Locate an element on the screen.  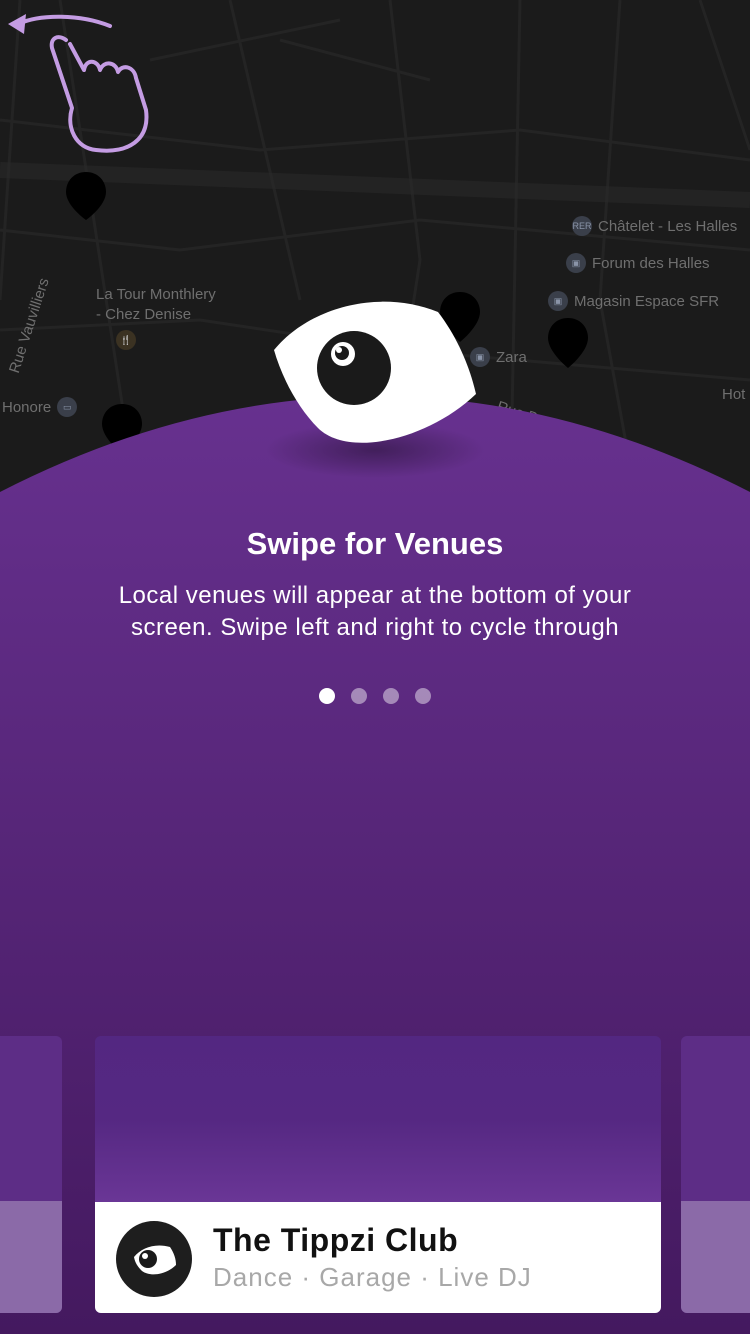
venue-name: The Tippzi Club is located at coordinates (336, 1240).